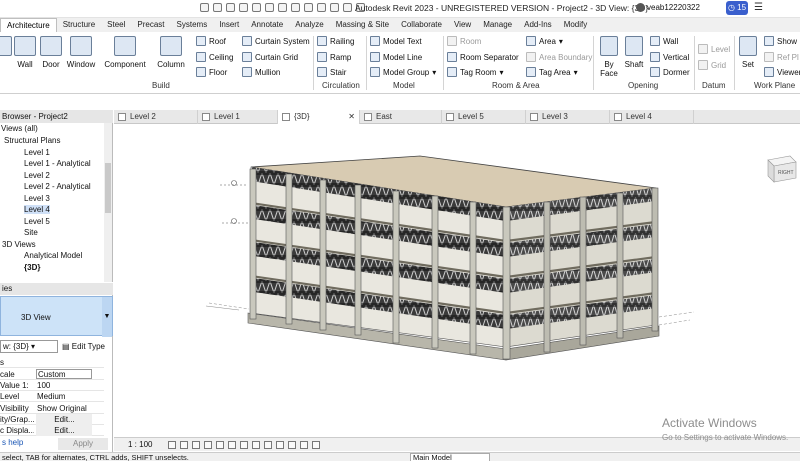 The width and height of the screenshot is (800, 461). What do you see at coordinates (29, 346) in the screenshot?
I see `view-selector: w: {3D} ▾` at bounding box center [29, 346].